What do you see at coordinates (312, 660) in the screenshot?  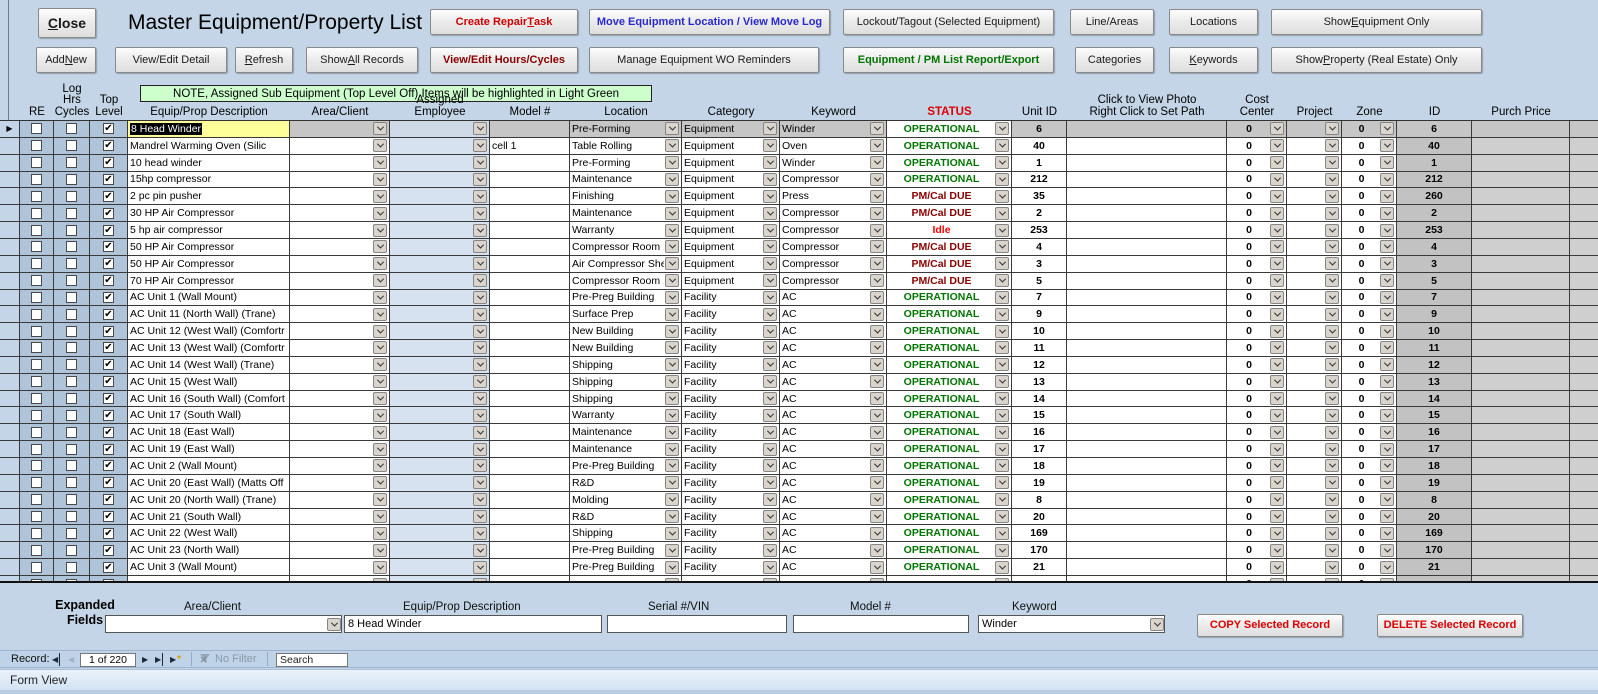 I see `search-input` at bounding box center [312, 660].